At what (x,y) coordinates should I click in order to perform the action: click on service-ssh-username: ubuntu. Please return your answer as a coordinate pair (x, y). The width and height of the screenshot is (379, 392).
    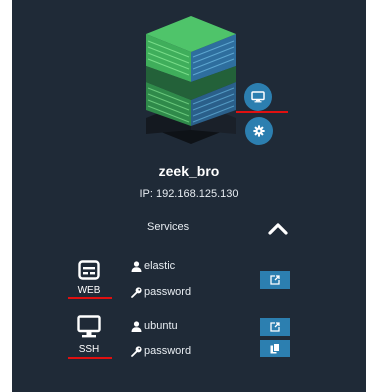
    Looking at the image, I should click on (154, 326).